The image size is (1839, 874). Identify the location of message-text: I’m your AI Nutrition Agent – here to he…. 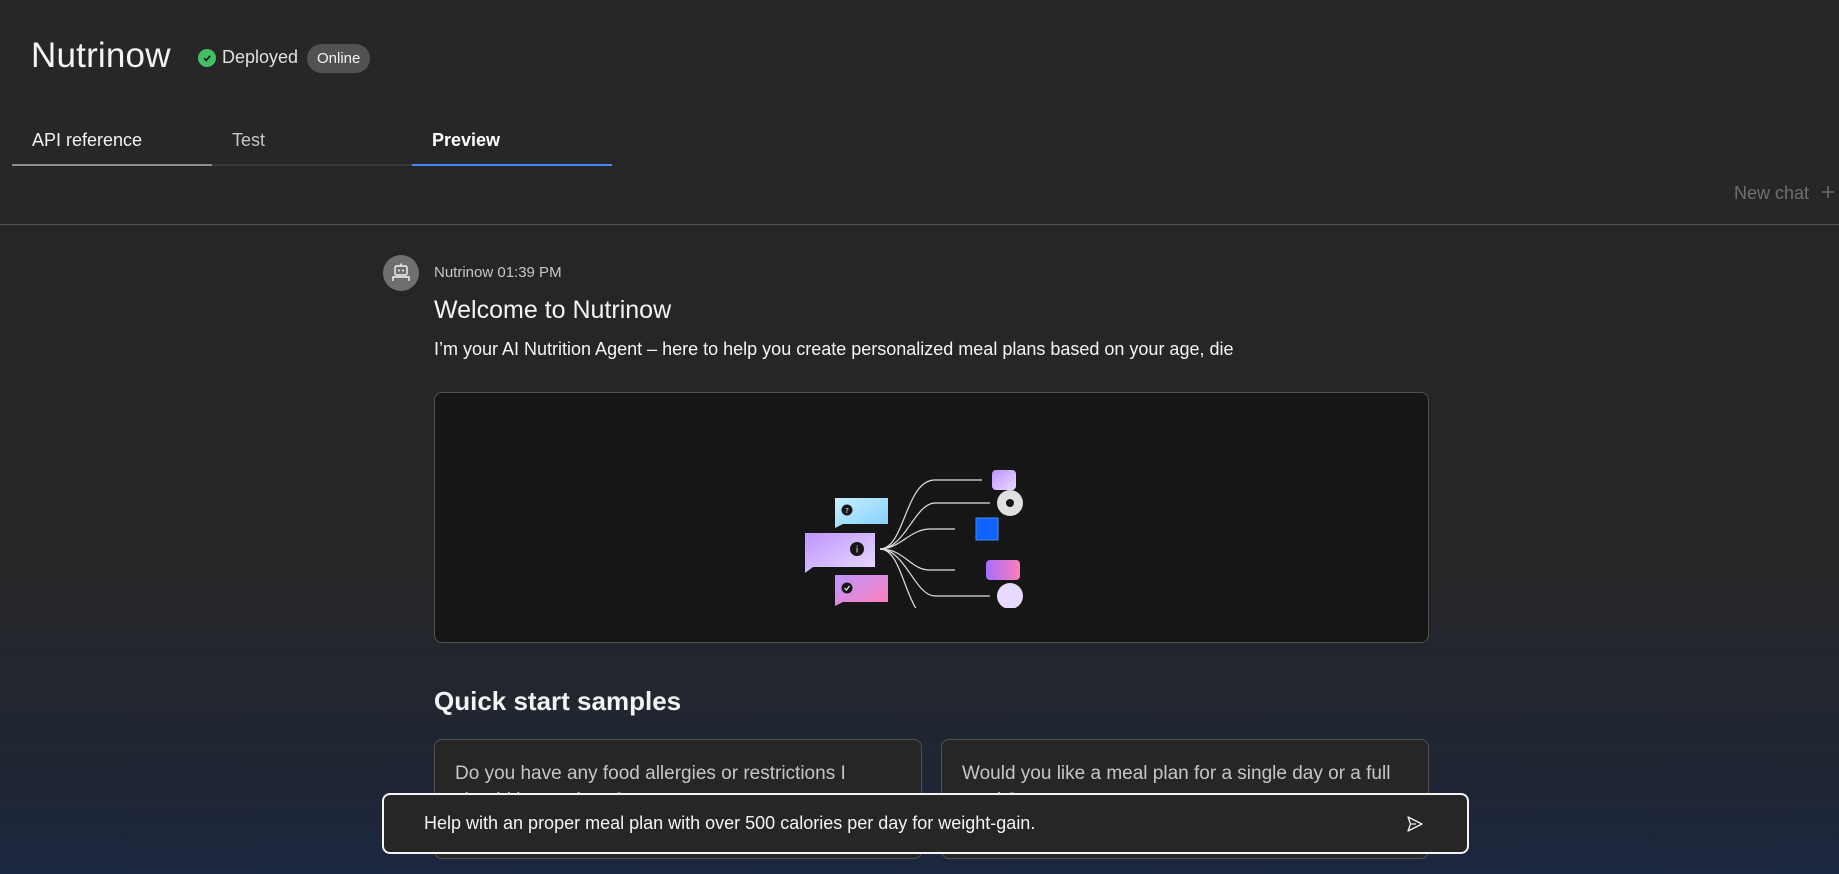
(834, 349).